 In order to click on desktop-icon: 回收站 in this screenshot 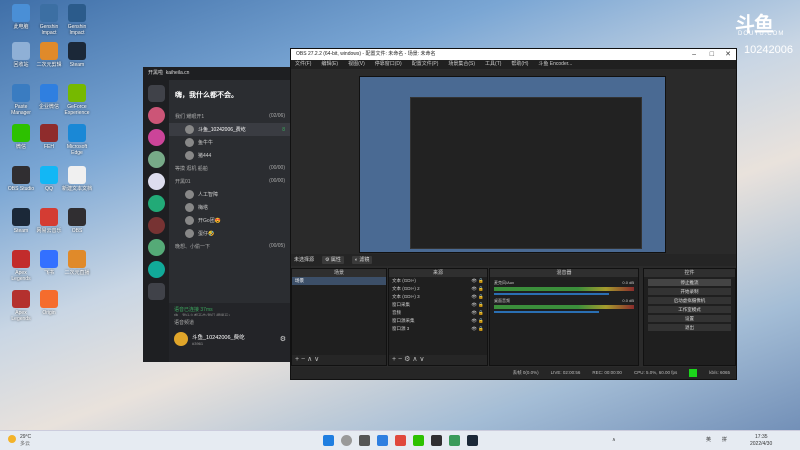, I will do `click(21, 55)`.